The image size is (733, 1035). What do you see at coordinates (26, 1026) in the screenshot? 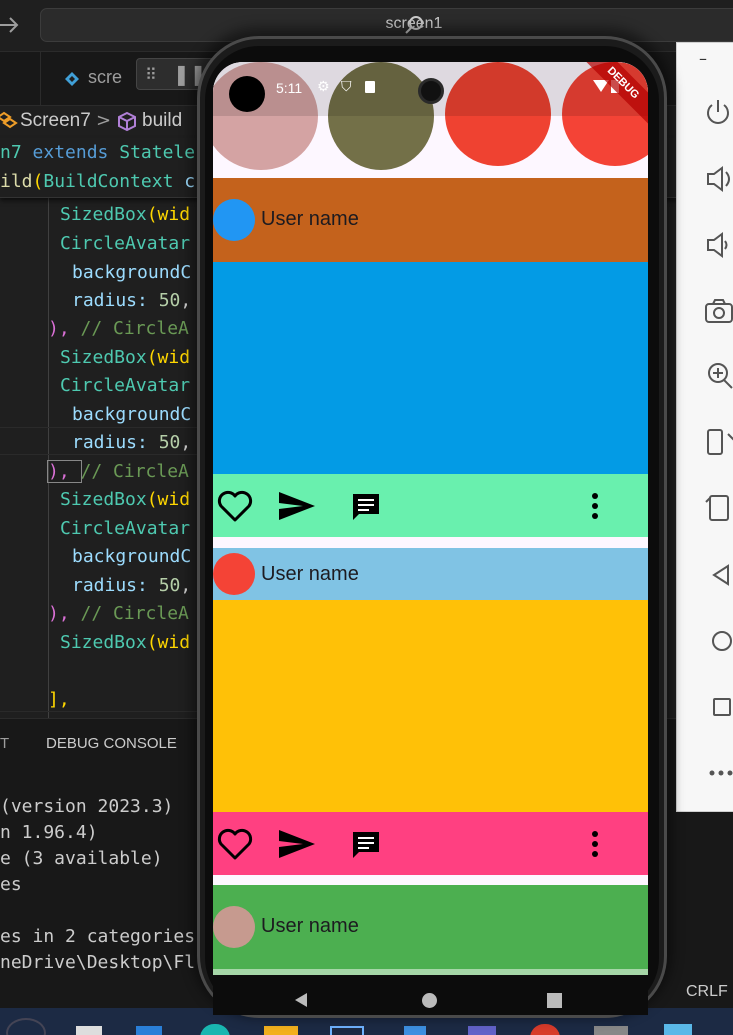
I see `start-icon` at bounding box center [26, 1026].